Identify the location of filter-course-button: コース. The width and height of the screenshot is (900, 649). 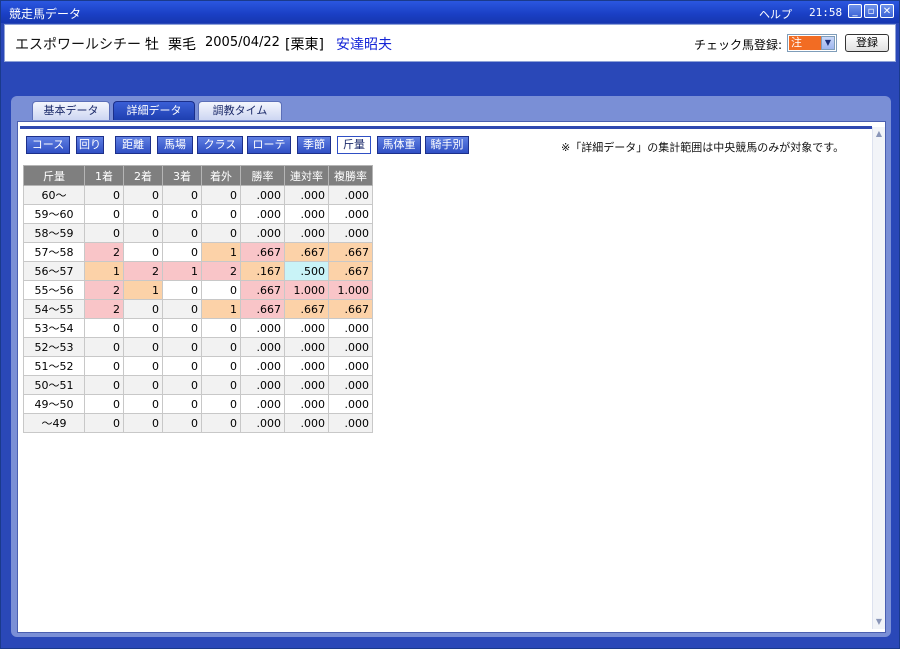
(48, 145).